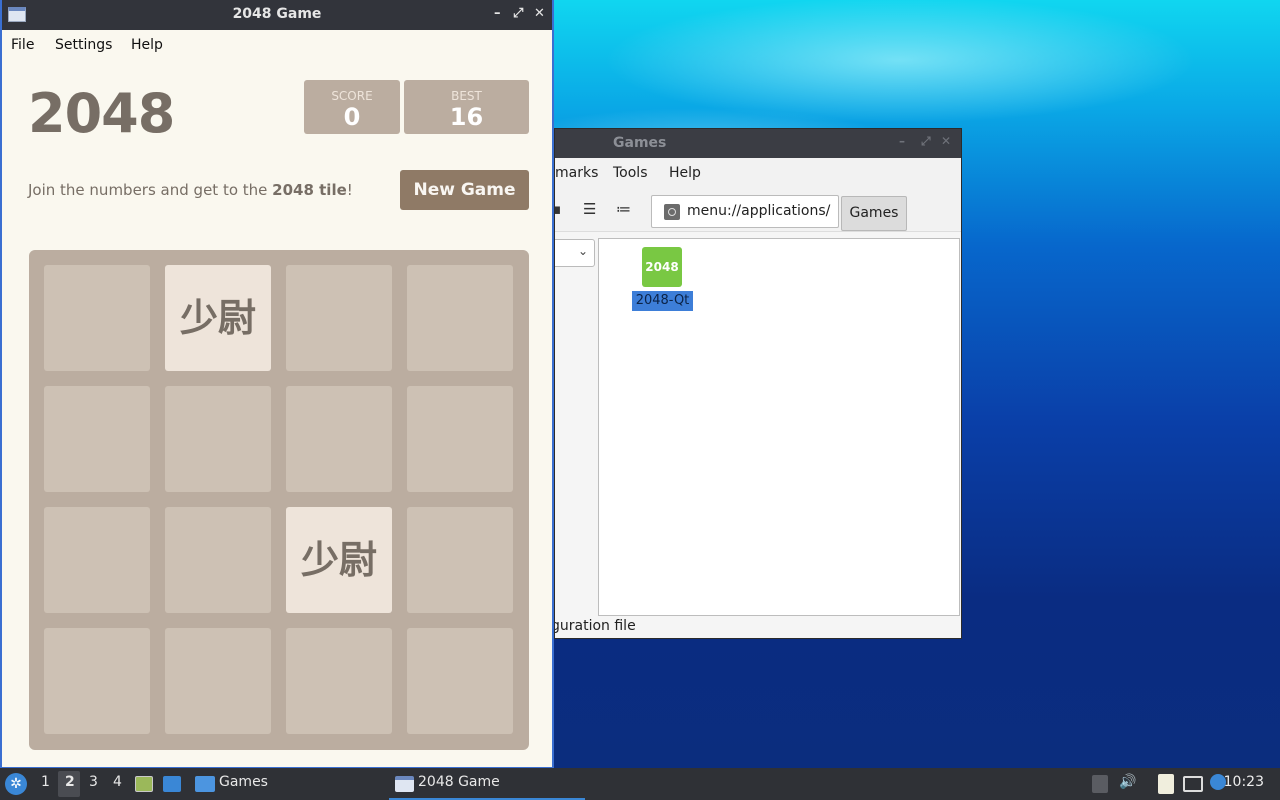  I want to click on best-value: 16, so click(466, 117).